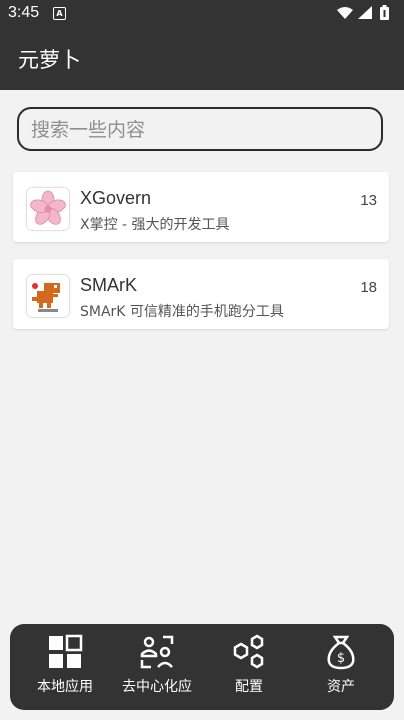 Image resolution: width=404 pixels, height=720 pixels. What do you see at coordinates (49, 60) in the screenshot?
I see `app-title: 元萝卜` at bounding box center [49, 60].